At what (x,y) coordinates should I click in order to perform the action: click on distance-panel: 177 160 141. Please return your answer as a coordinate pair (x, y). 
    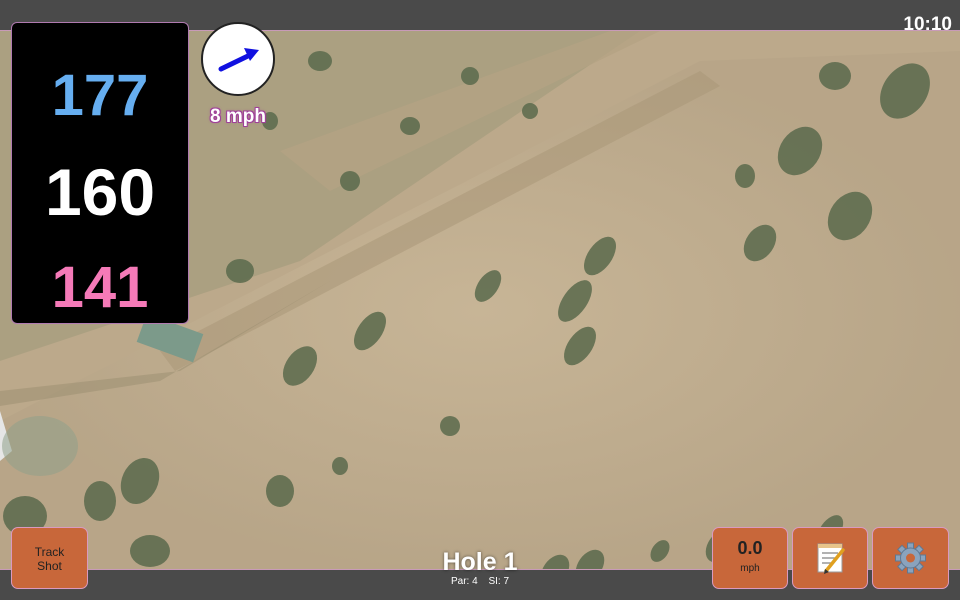
    Looking at the image, I should click on (100, 173).